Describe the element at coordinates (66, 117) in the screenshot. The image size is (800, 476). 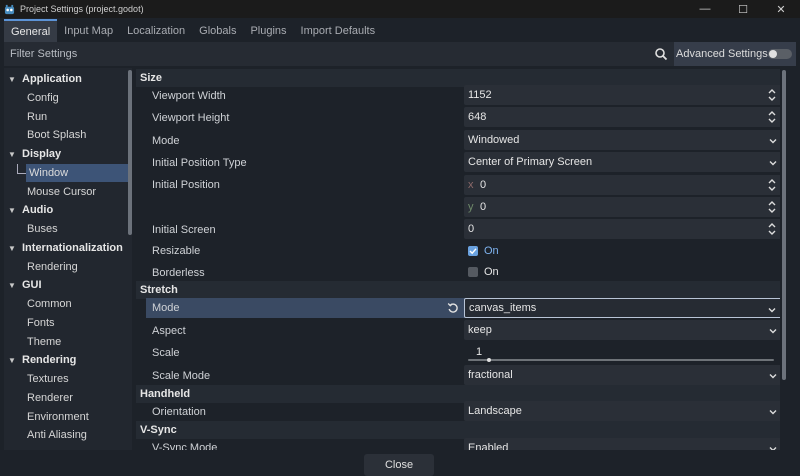
I see `sidebar-item-run: Run` at that location.